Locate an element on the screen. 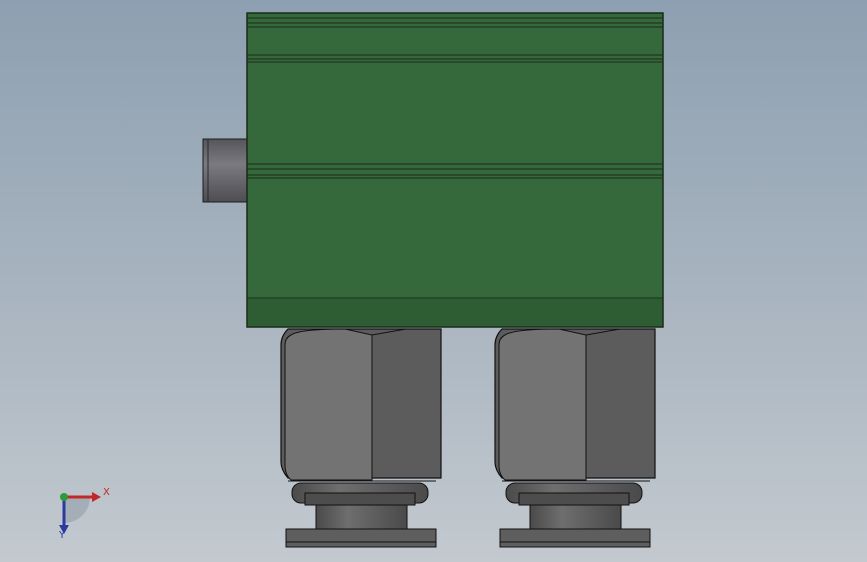 The image size is (867, 562). z-axis-dot is located at coordinates (64, 497).